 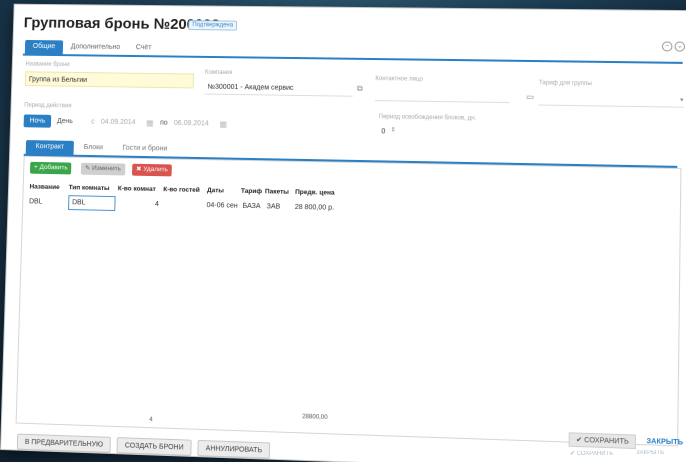 I want to click on room-type-input: DBL, so click(x=92, y=203).